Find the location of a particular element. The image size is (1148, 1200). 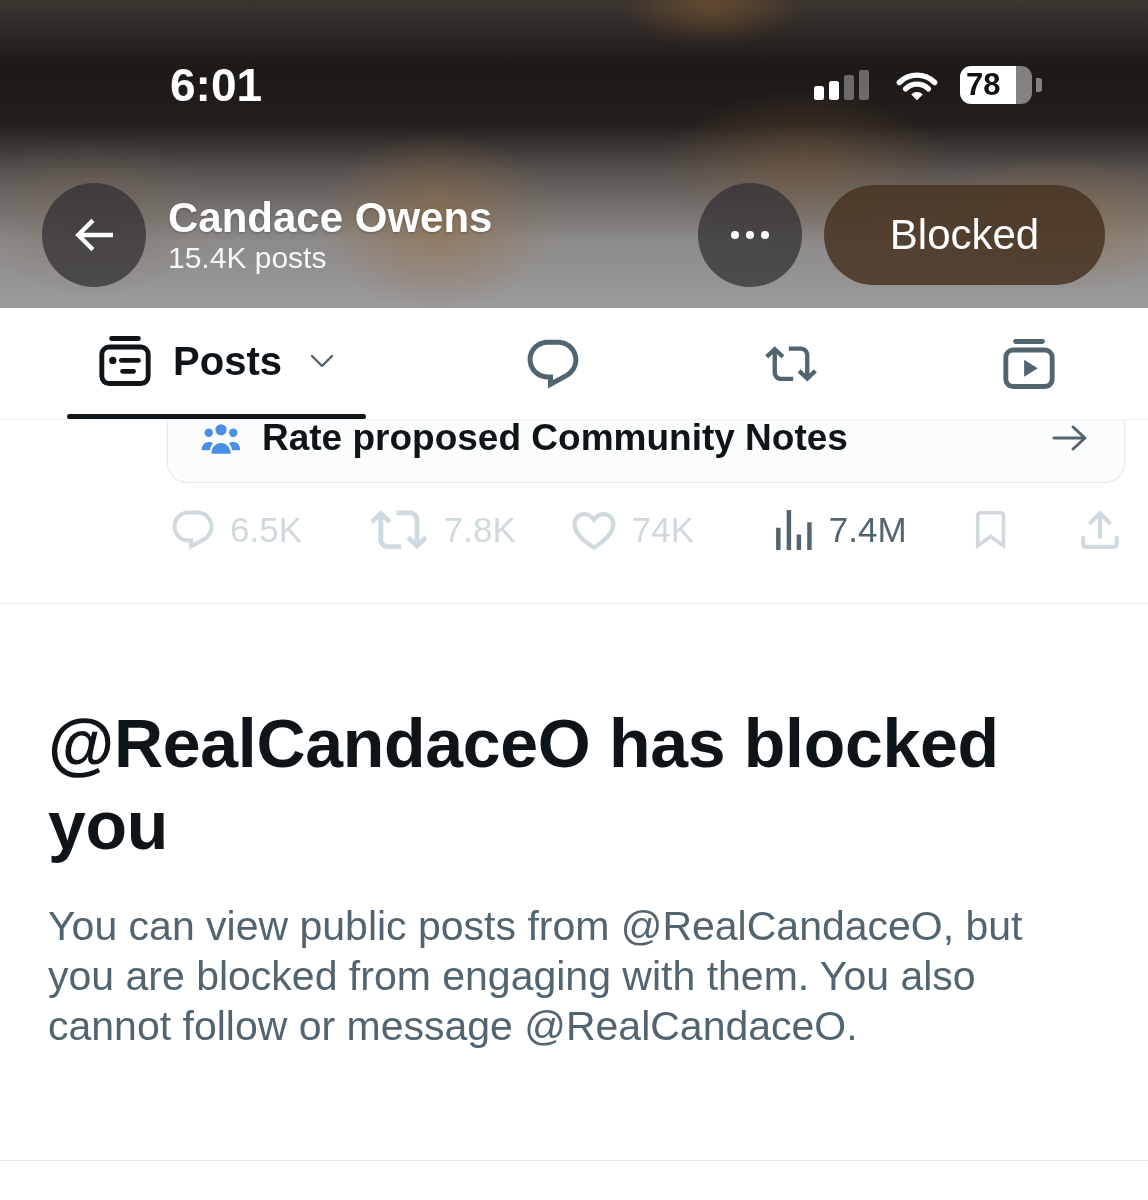

heart-icon is located at coordinates (594, 530).